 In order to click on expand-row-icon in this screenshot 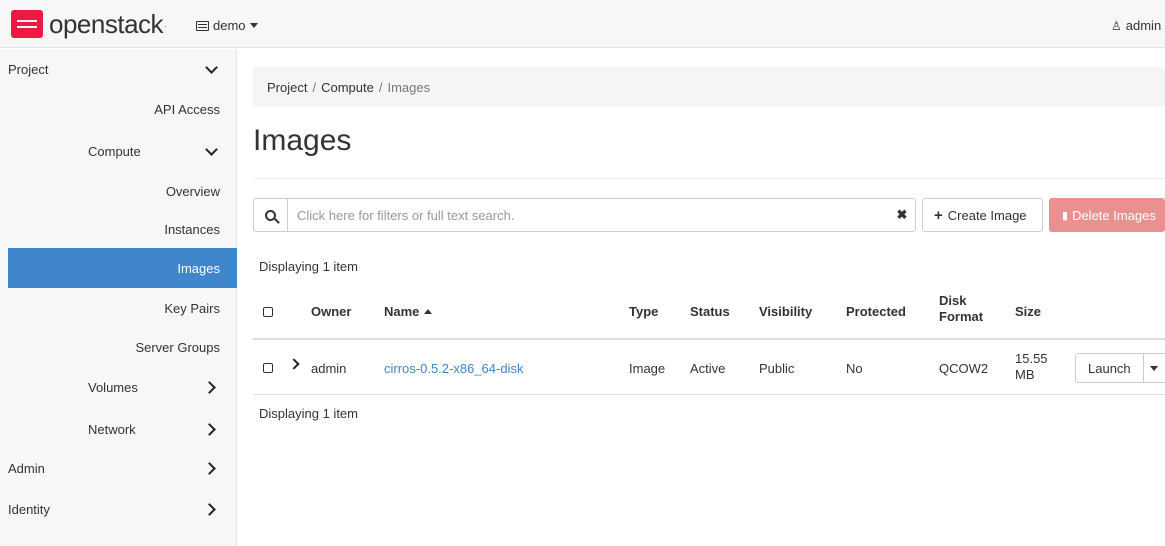, I will do `click(294, 364)`.